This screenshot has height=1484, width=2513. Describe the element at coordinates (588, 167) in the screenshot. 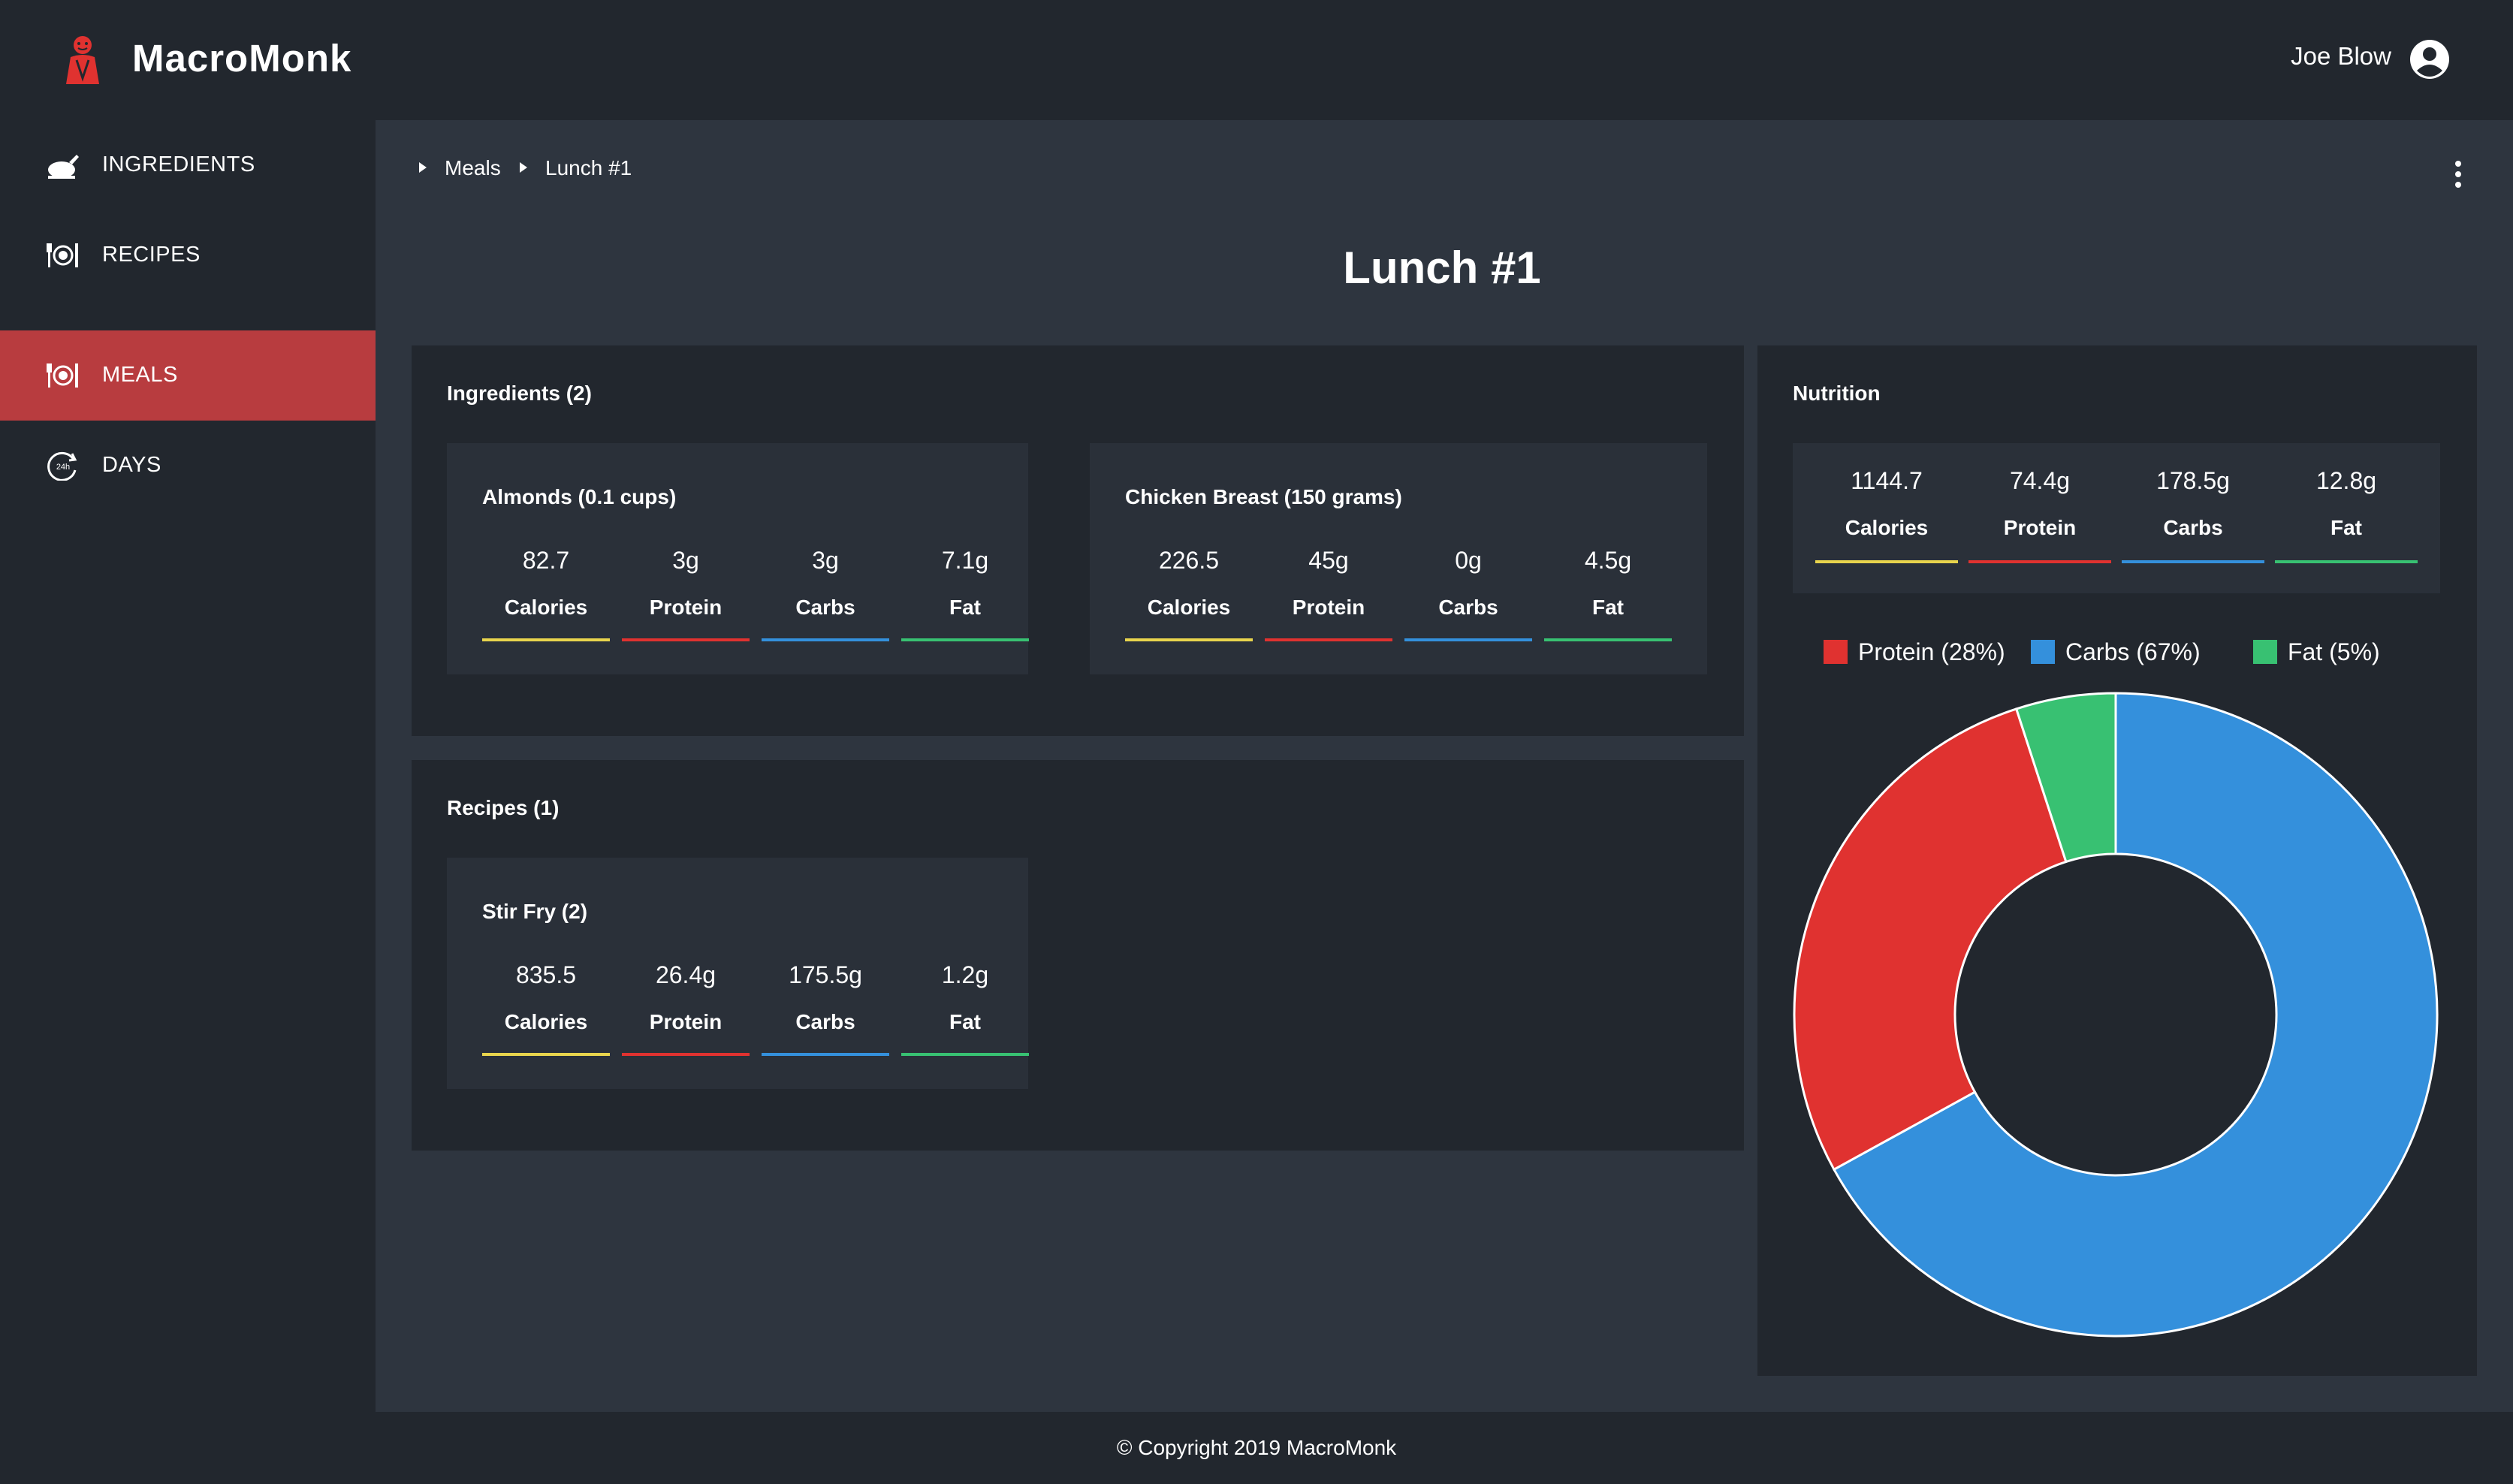

I see `breadcrumb-current: Lunch #1` at that location.